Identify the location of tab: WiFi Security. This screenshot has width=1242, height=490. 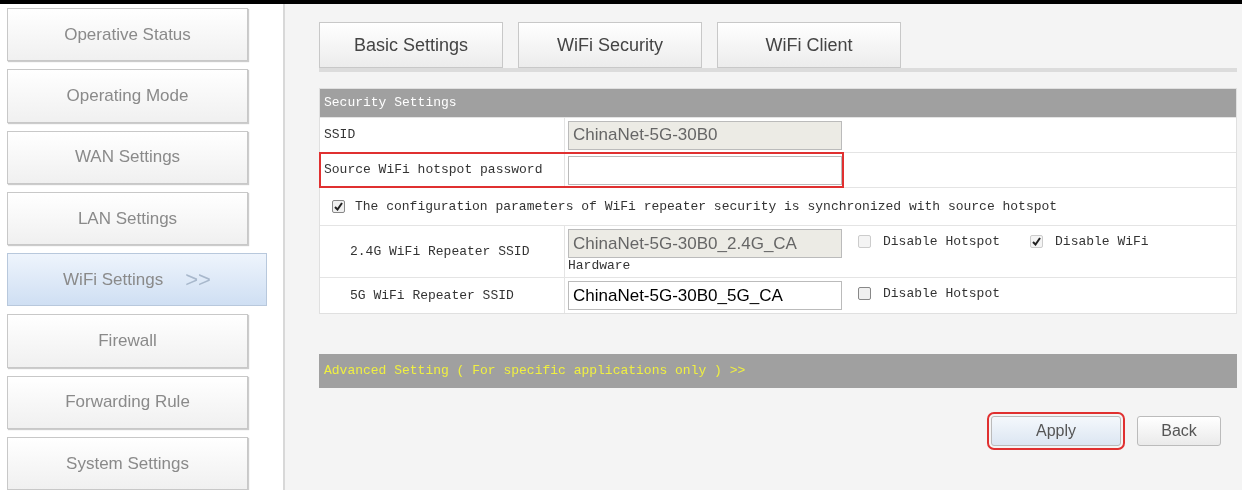
(610, 45).